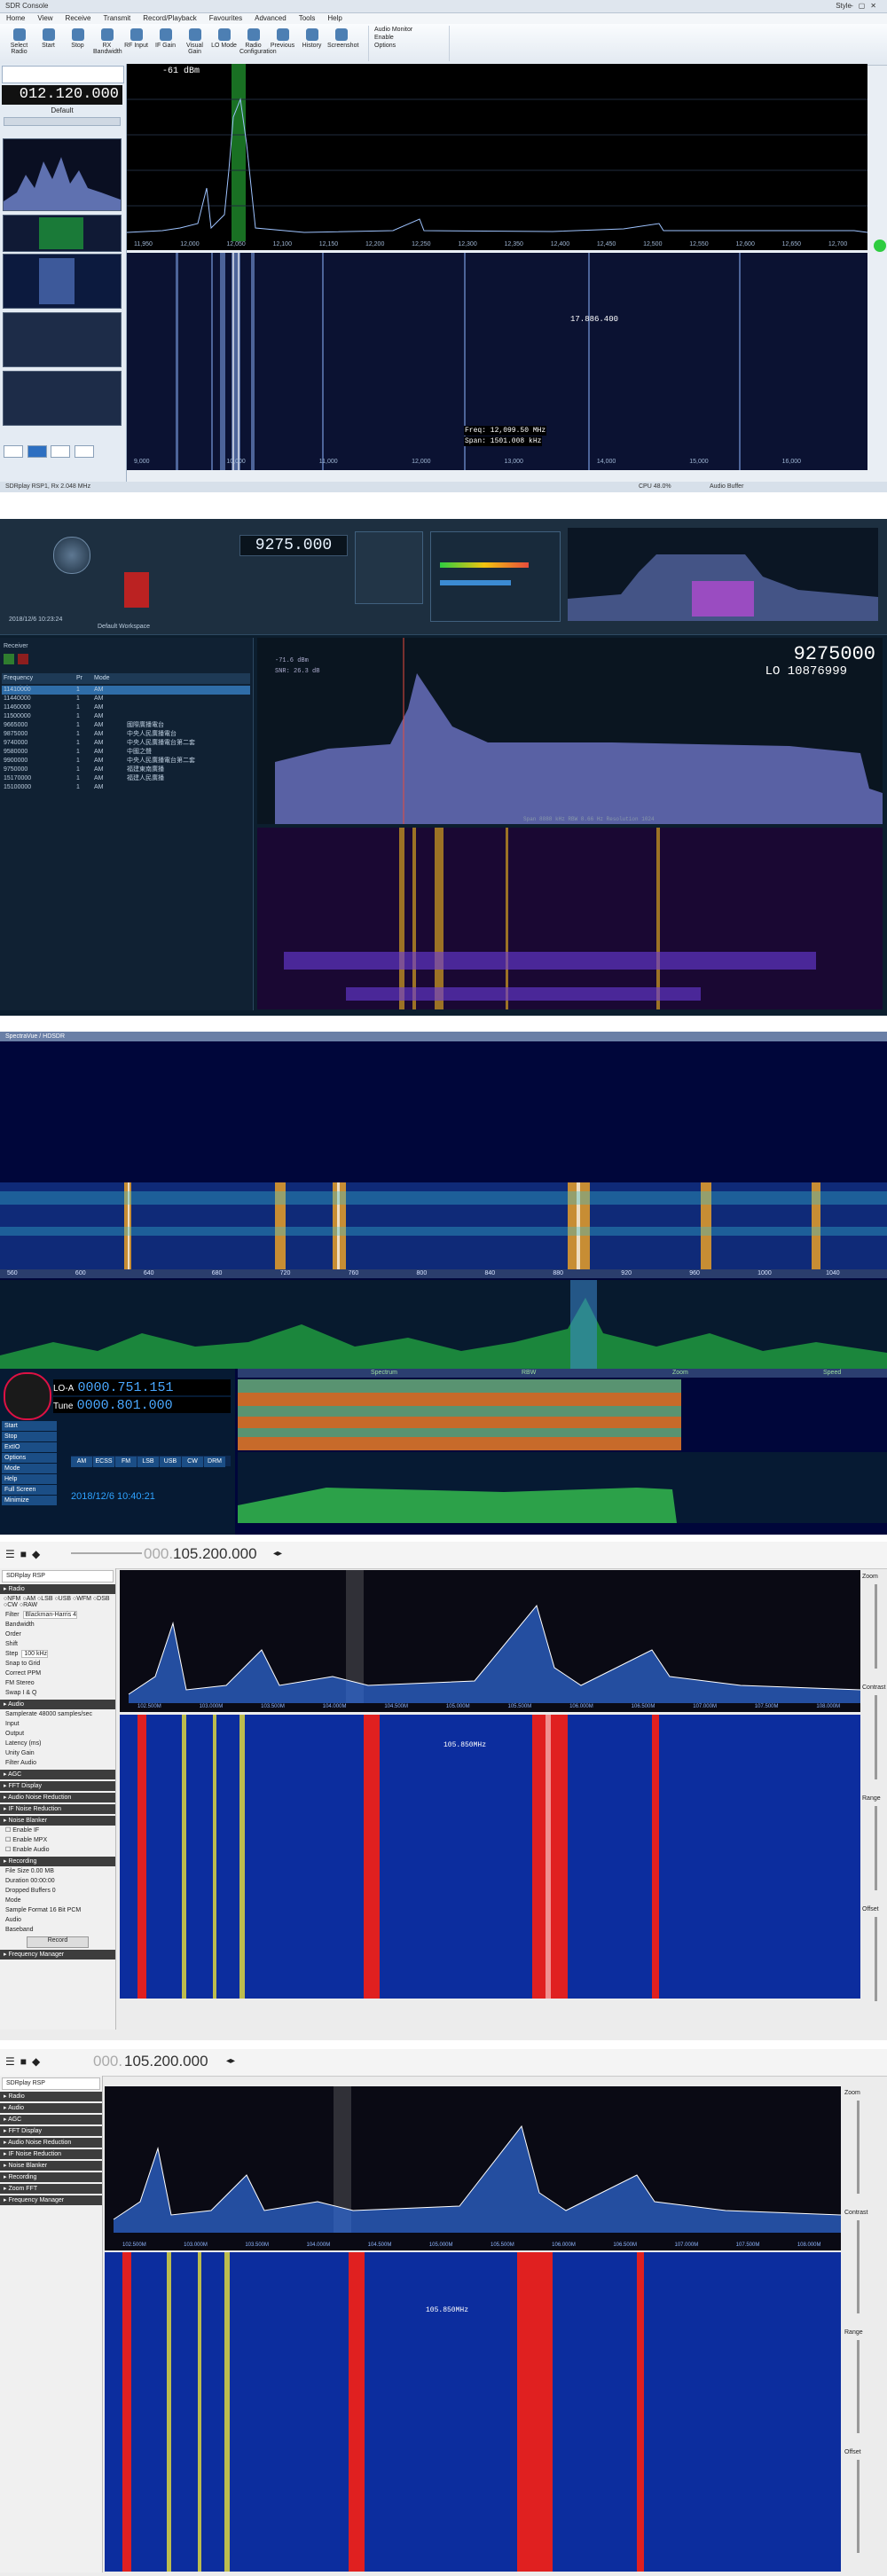 Image resolution: width=887 pixels, height=2576 pixels. What do you see at coordinates (148, 1462) in the screenshot?
I see `mode-button-lsb: LSB` at bounding box center [148, 1462].